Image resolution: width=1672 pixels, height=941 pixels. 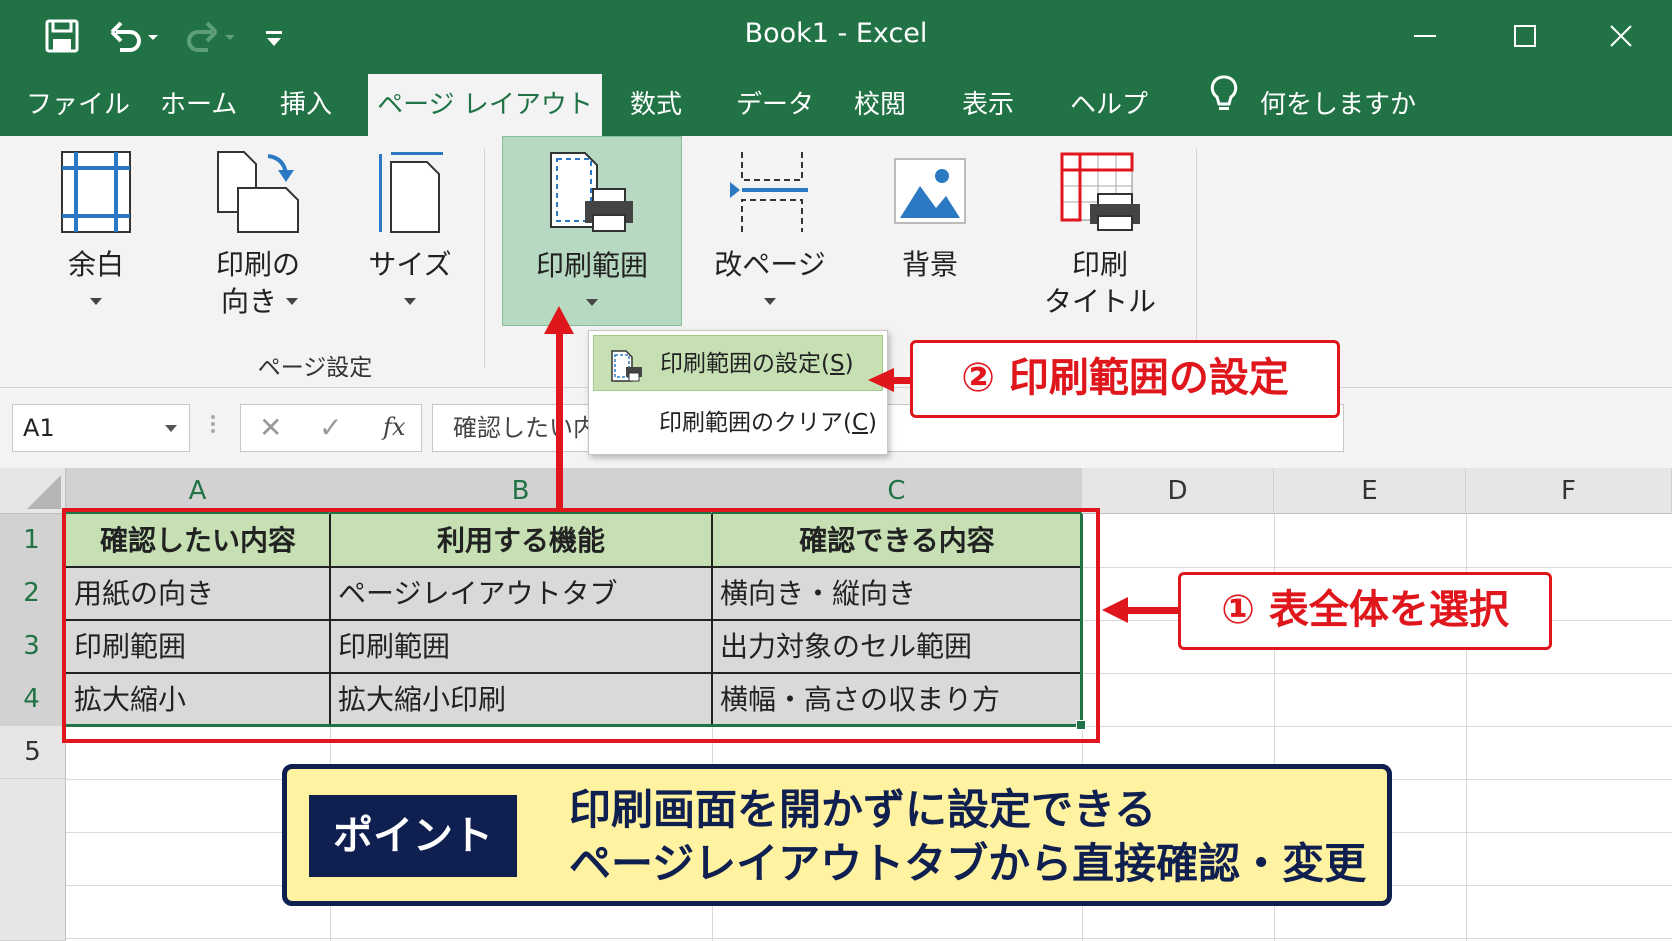 I want to click on tell-me-label: 何をしますか, so click(x=1338, y=105).